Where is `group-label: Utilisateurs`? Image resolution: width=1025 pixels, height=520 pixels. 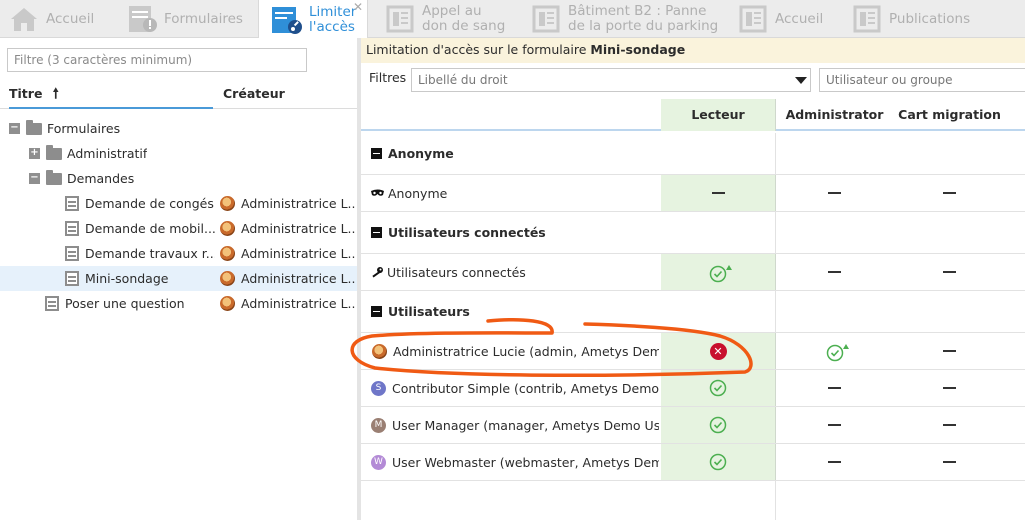 group-label: Utilisateurs is located at coordinates (429, 311).